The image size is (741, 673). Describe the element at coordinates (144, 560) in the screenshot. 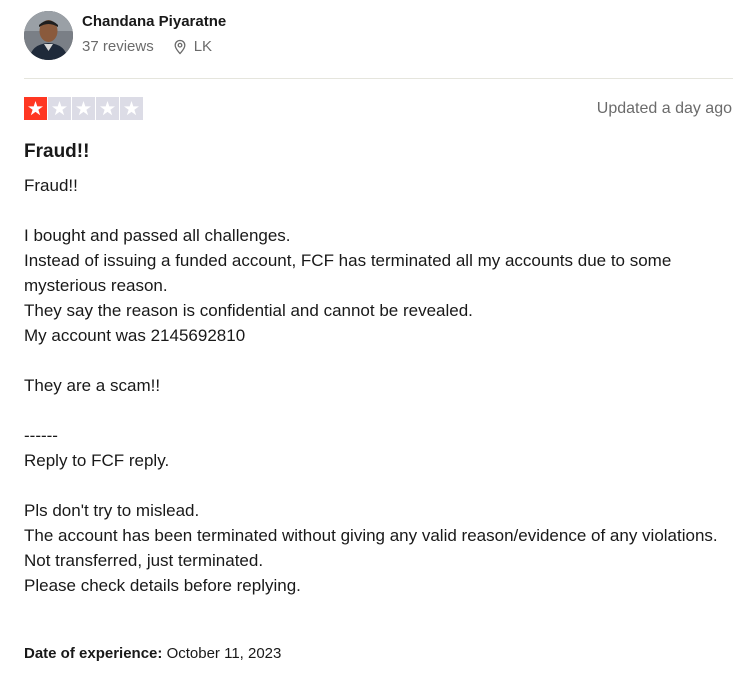

I see `review-text-line: Not transferred, just terminated.` at that location.